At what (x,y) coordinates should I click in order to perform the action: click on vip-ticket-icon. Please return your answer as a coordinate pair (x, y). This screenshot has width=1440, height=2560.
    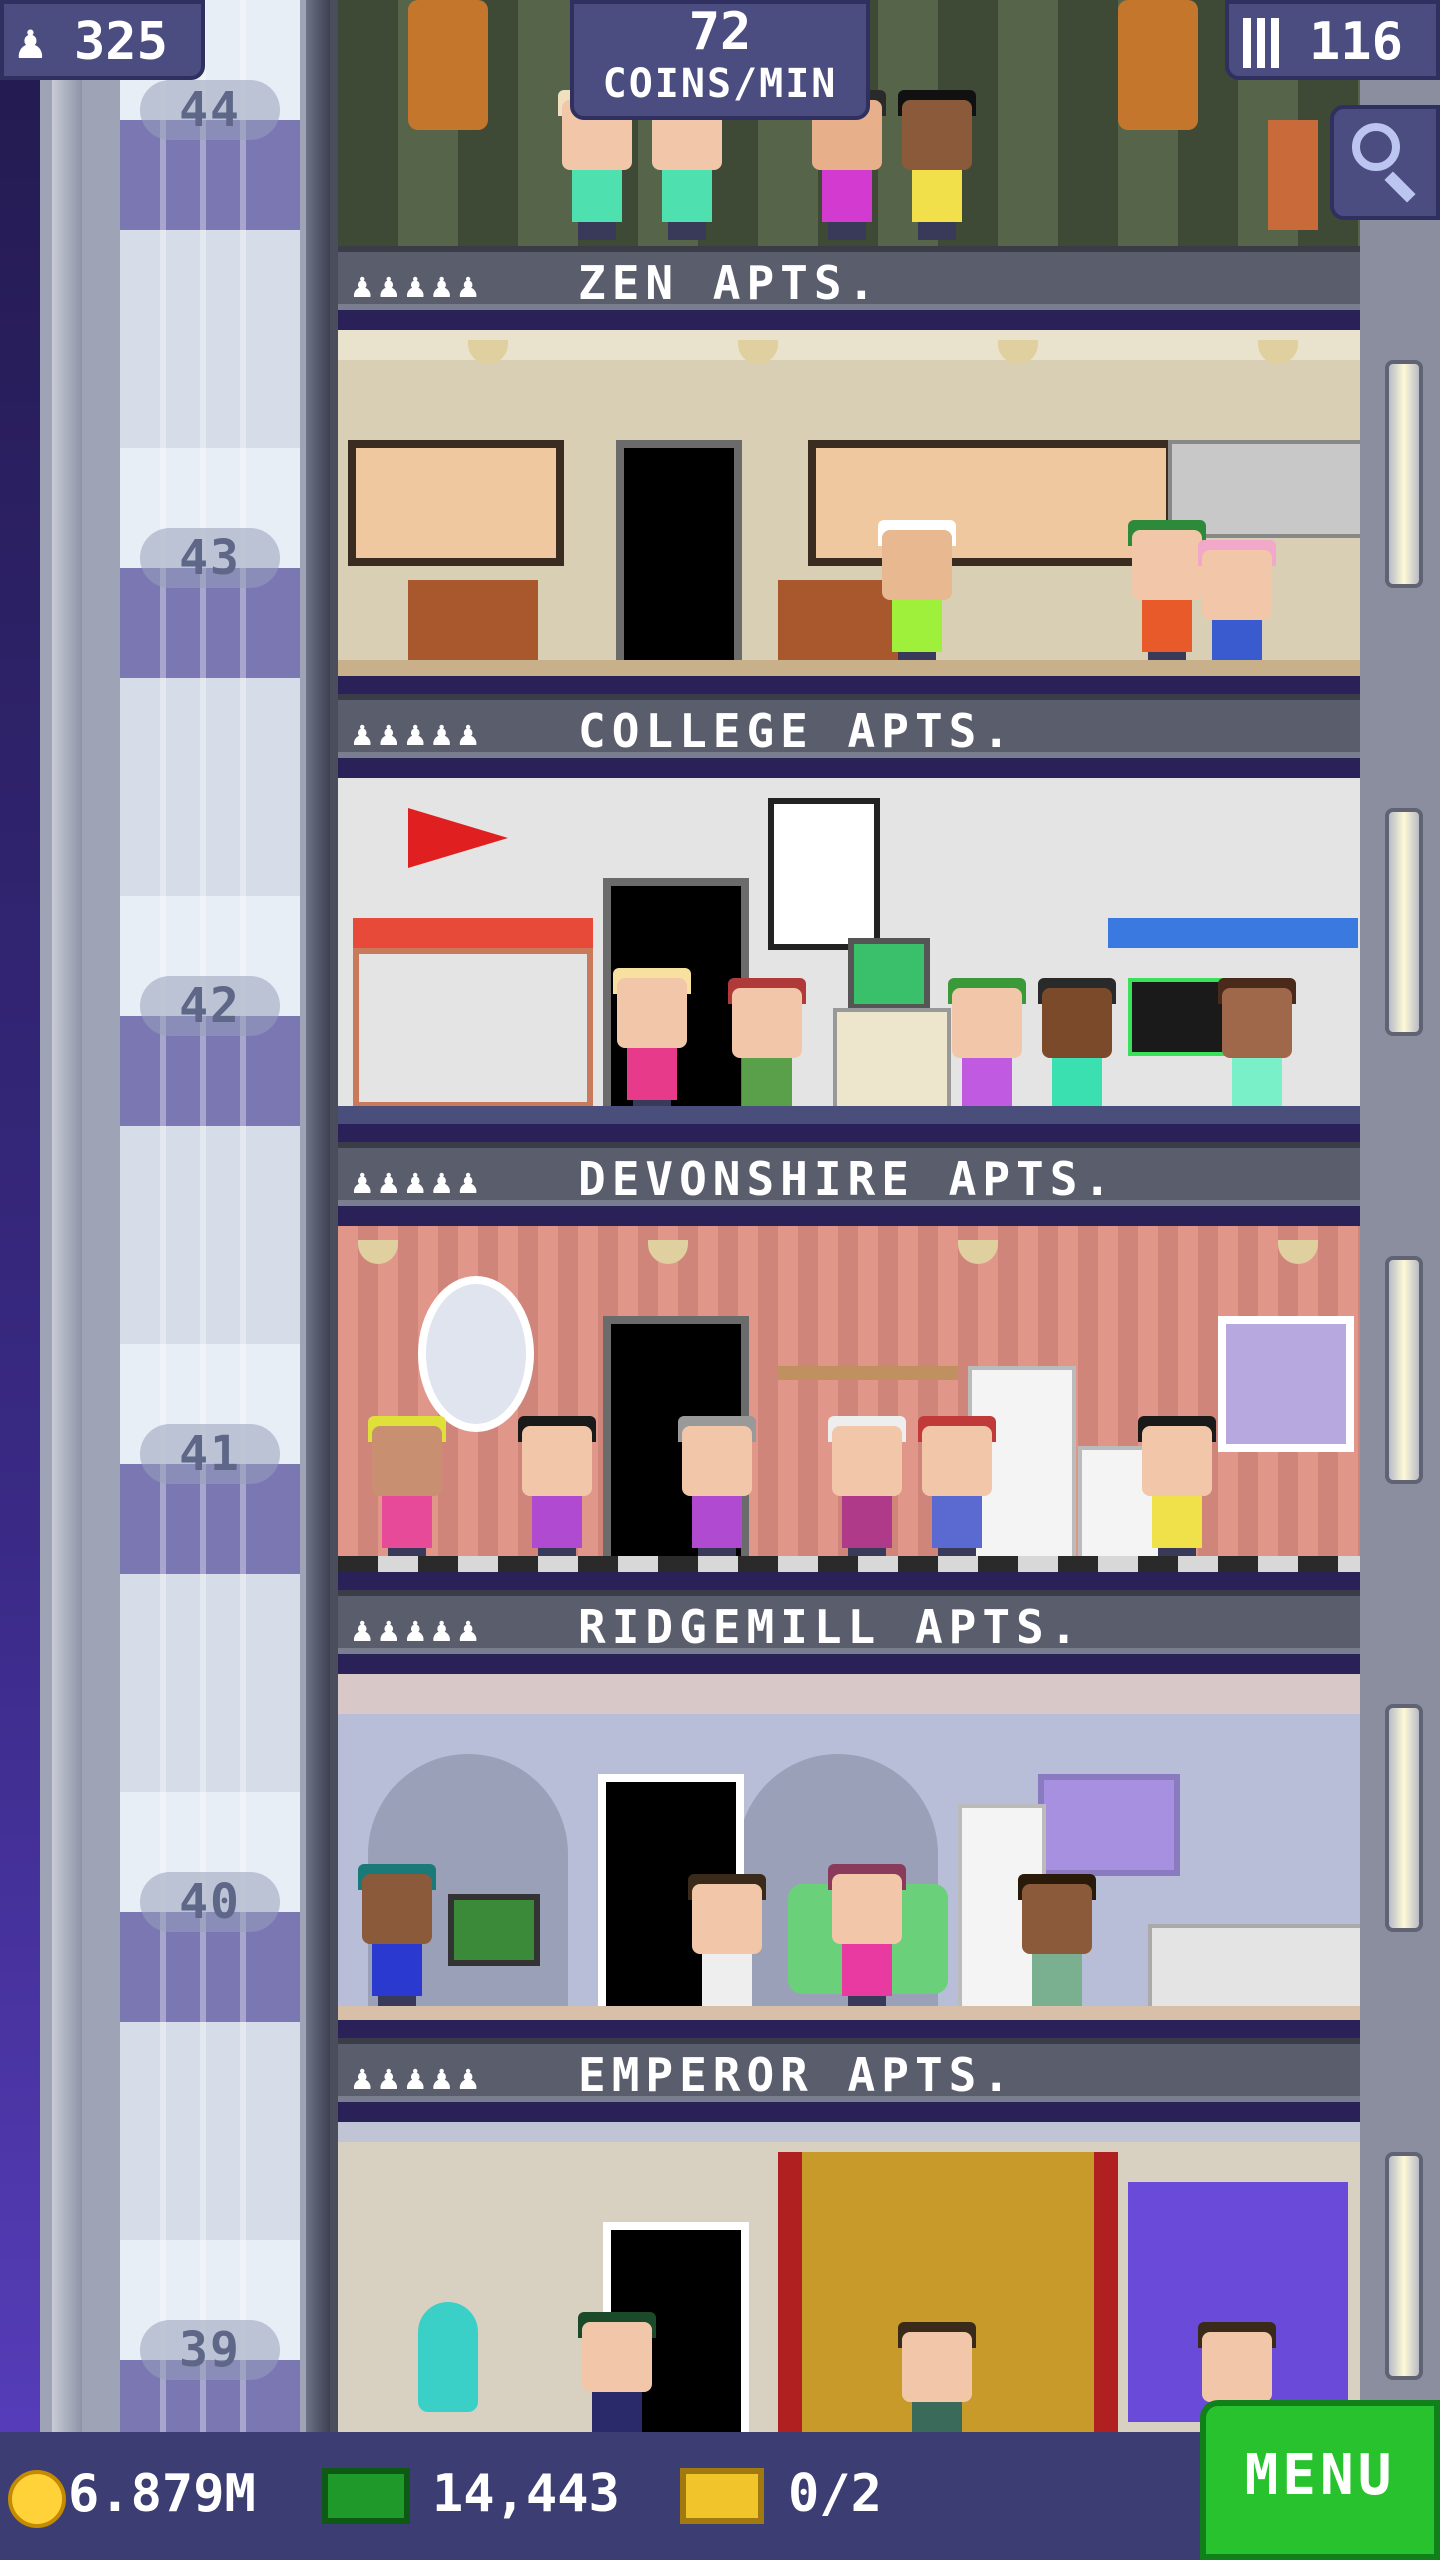
    Looking at the image, I should click on (722, 2496).